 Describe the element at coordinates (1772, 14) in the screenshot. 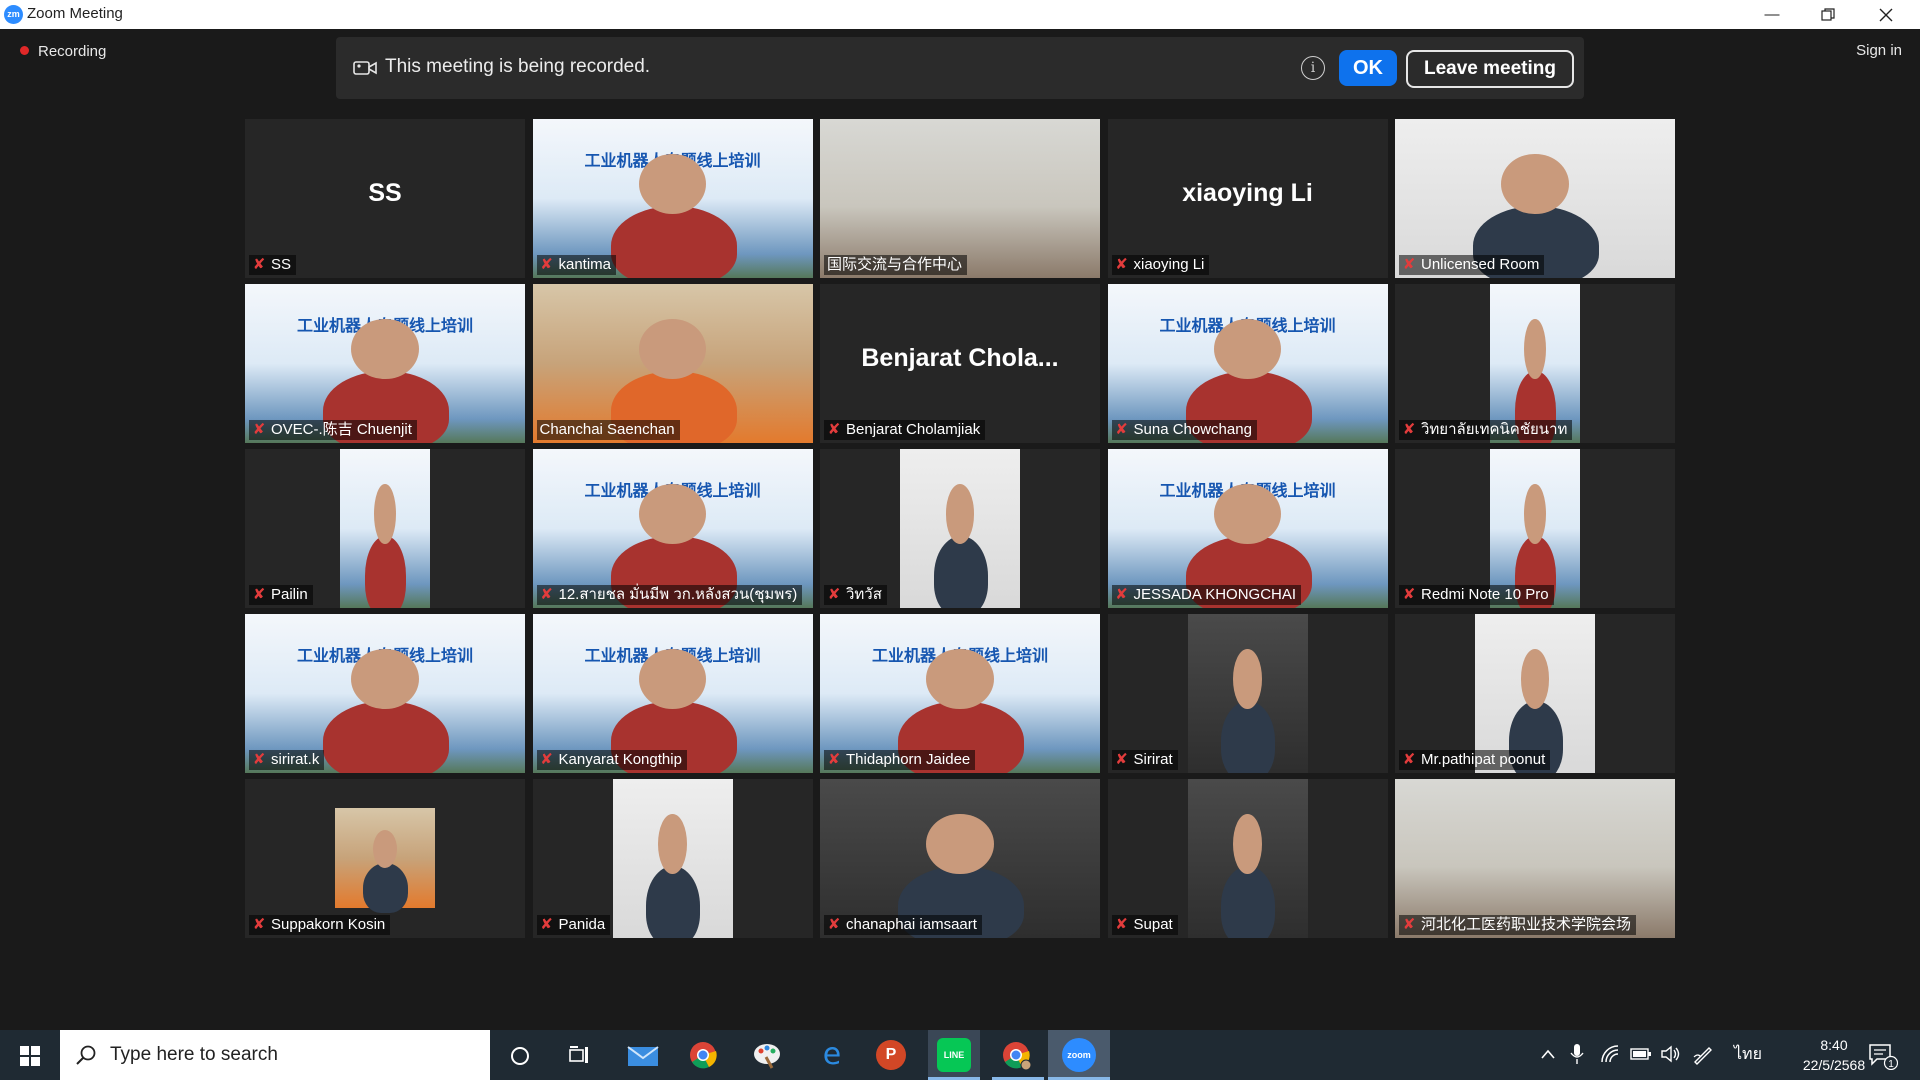

I see `minimize-icon: —` at that location.